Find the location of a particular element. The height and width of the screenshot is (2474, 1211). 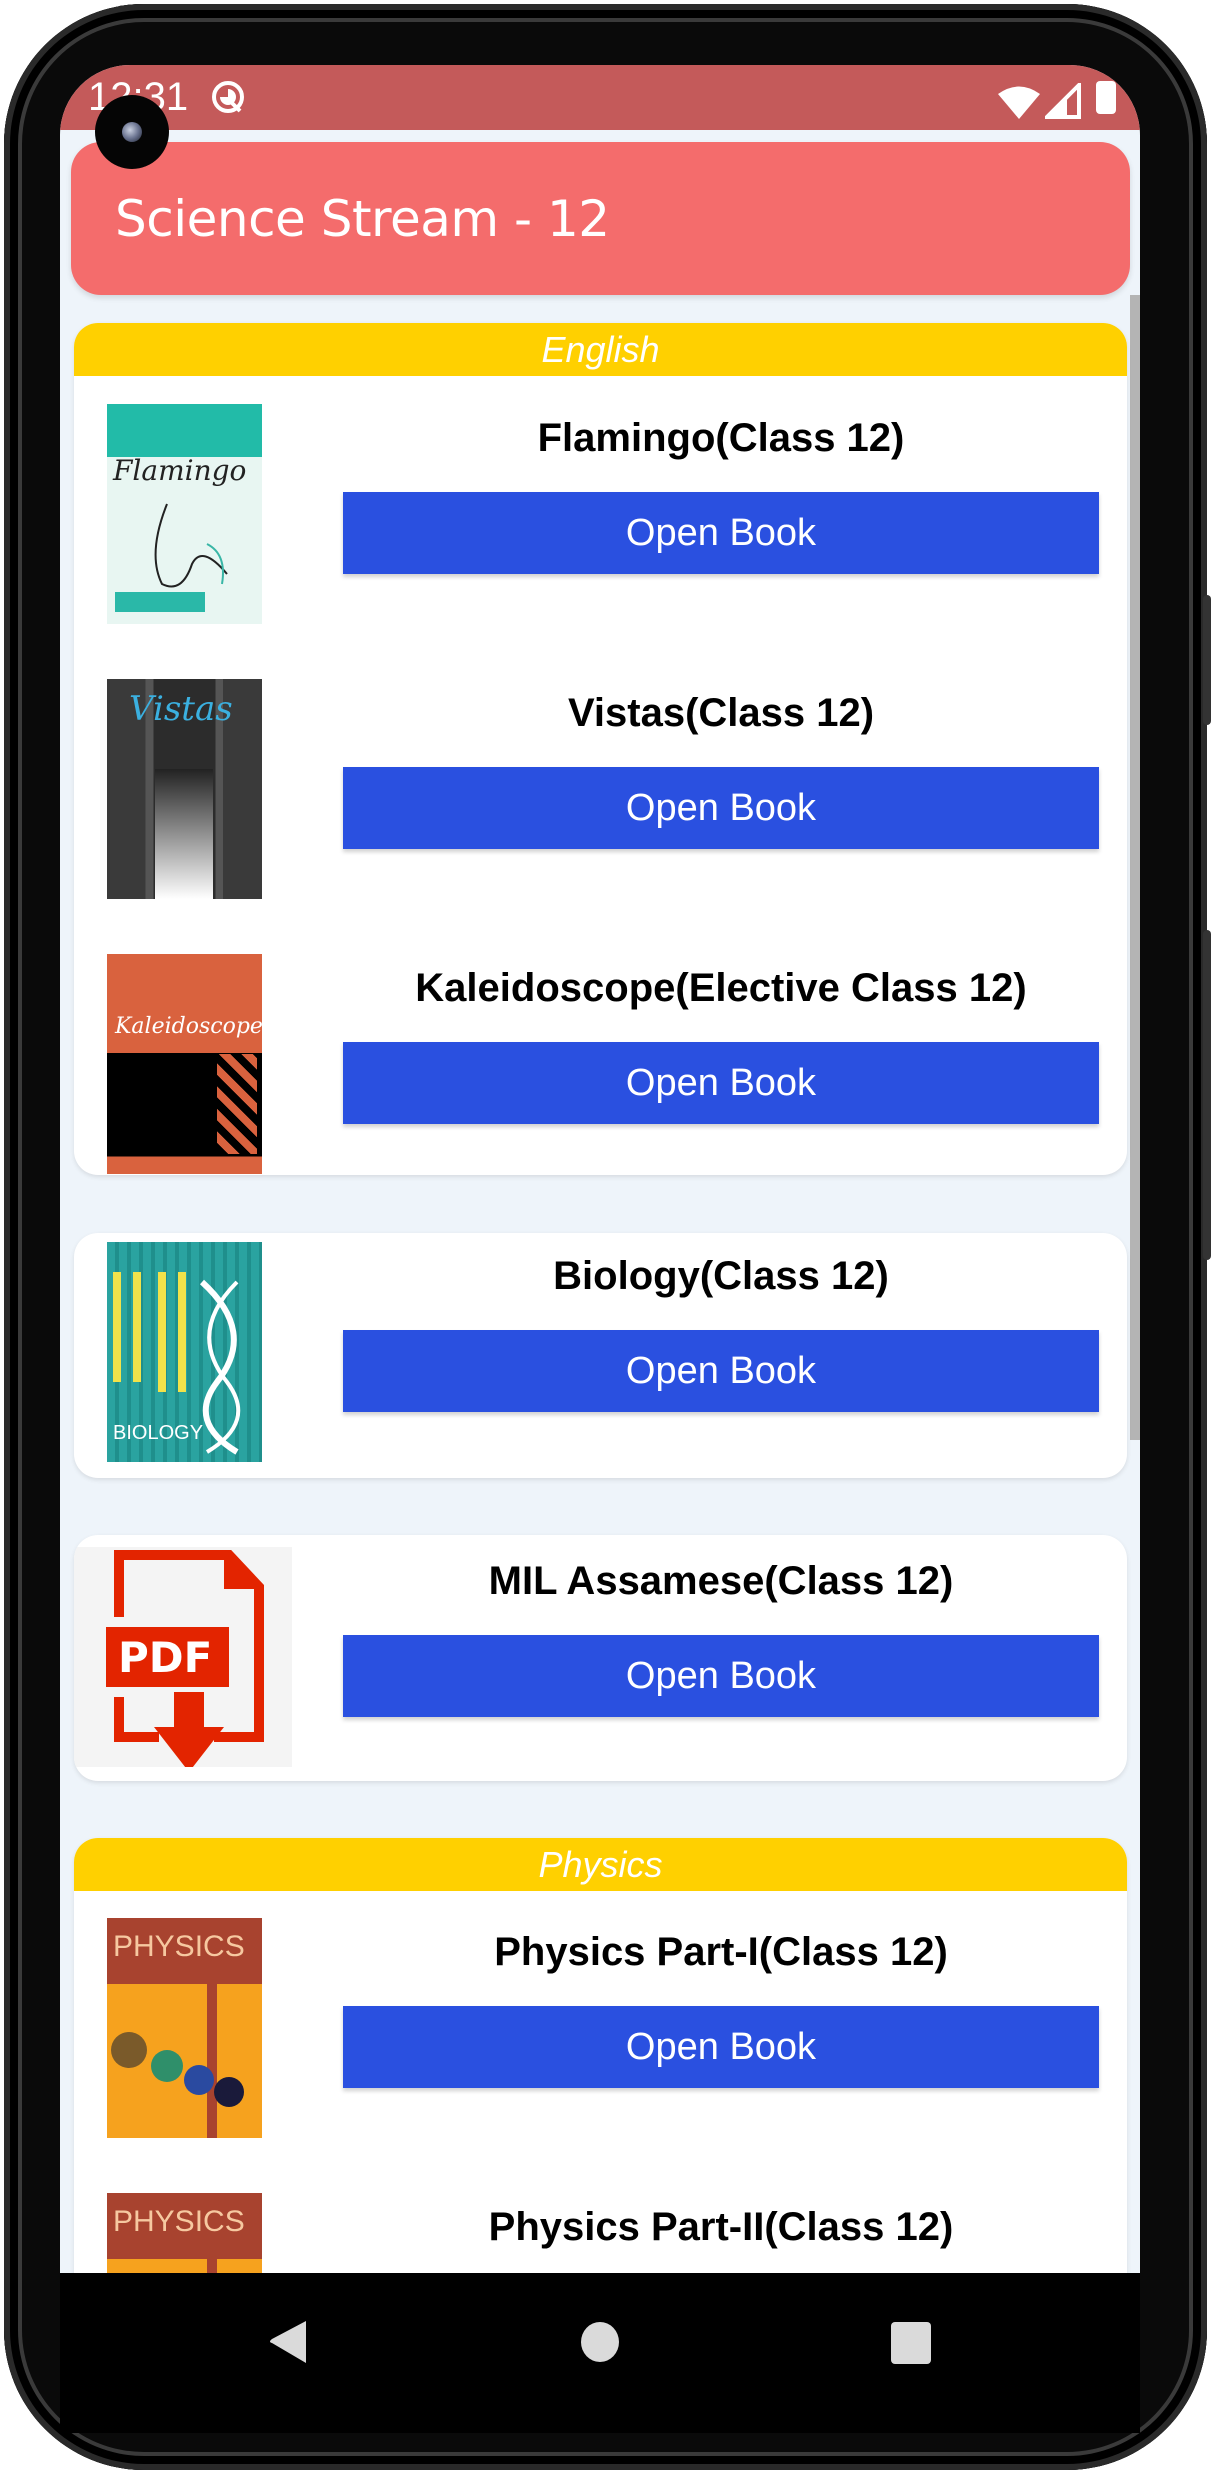

power-button is located at coordinates (1207, 660).